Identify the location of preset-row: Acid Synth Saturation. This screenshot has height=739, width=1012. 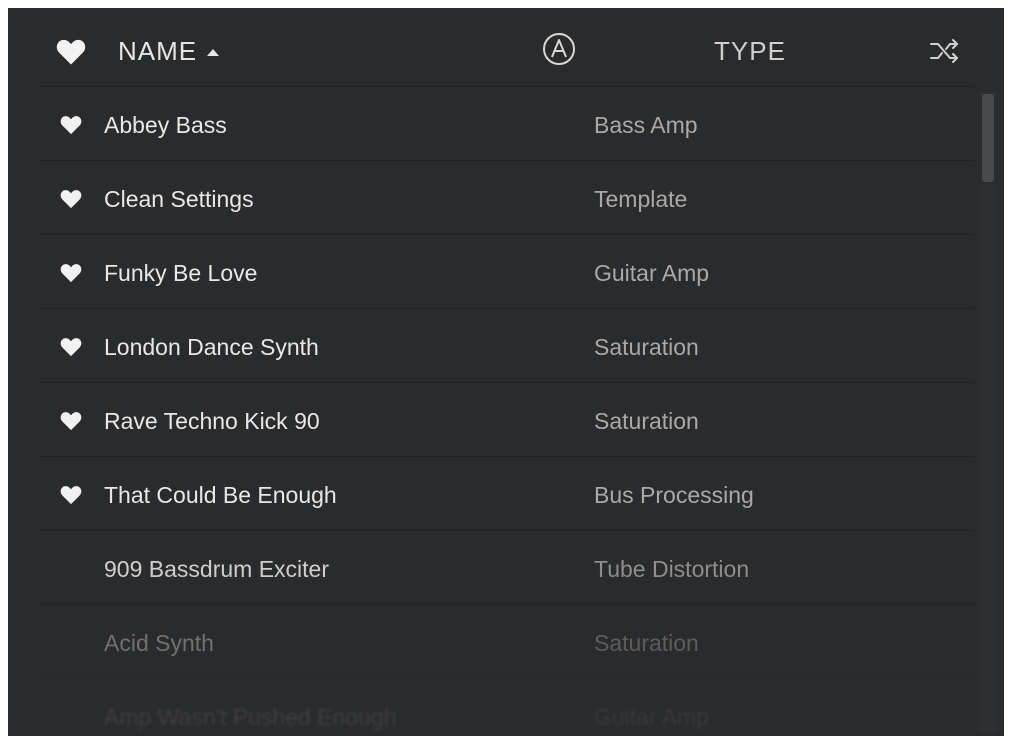
(507, 641).